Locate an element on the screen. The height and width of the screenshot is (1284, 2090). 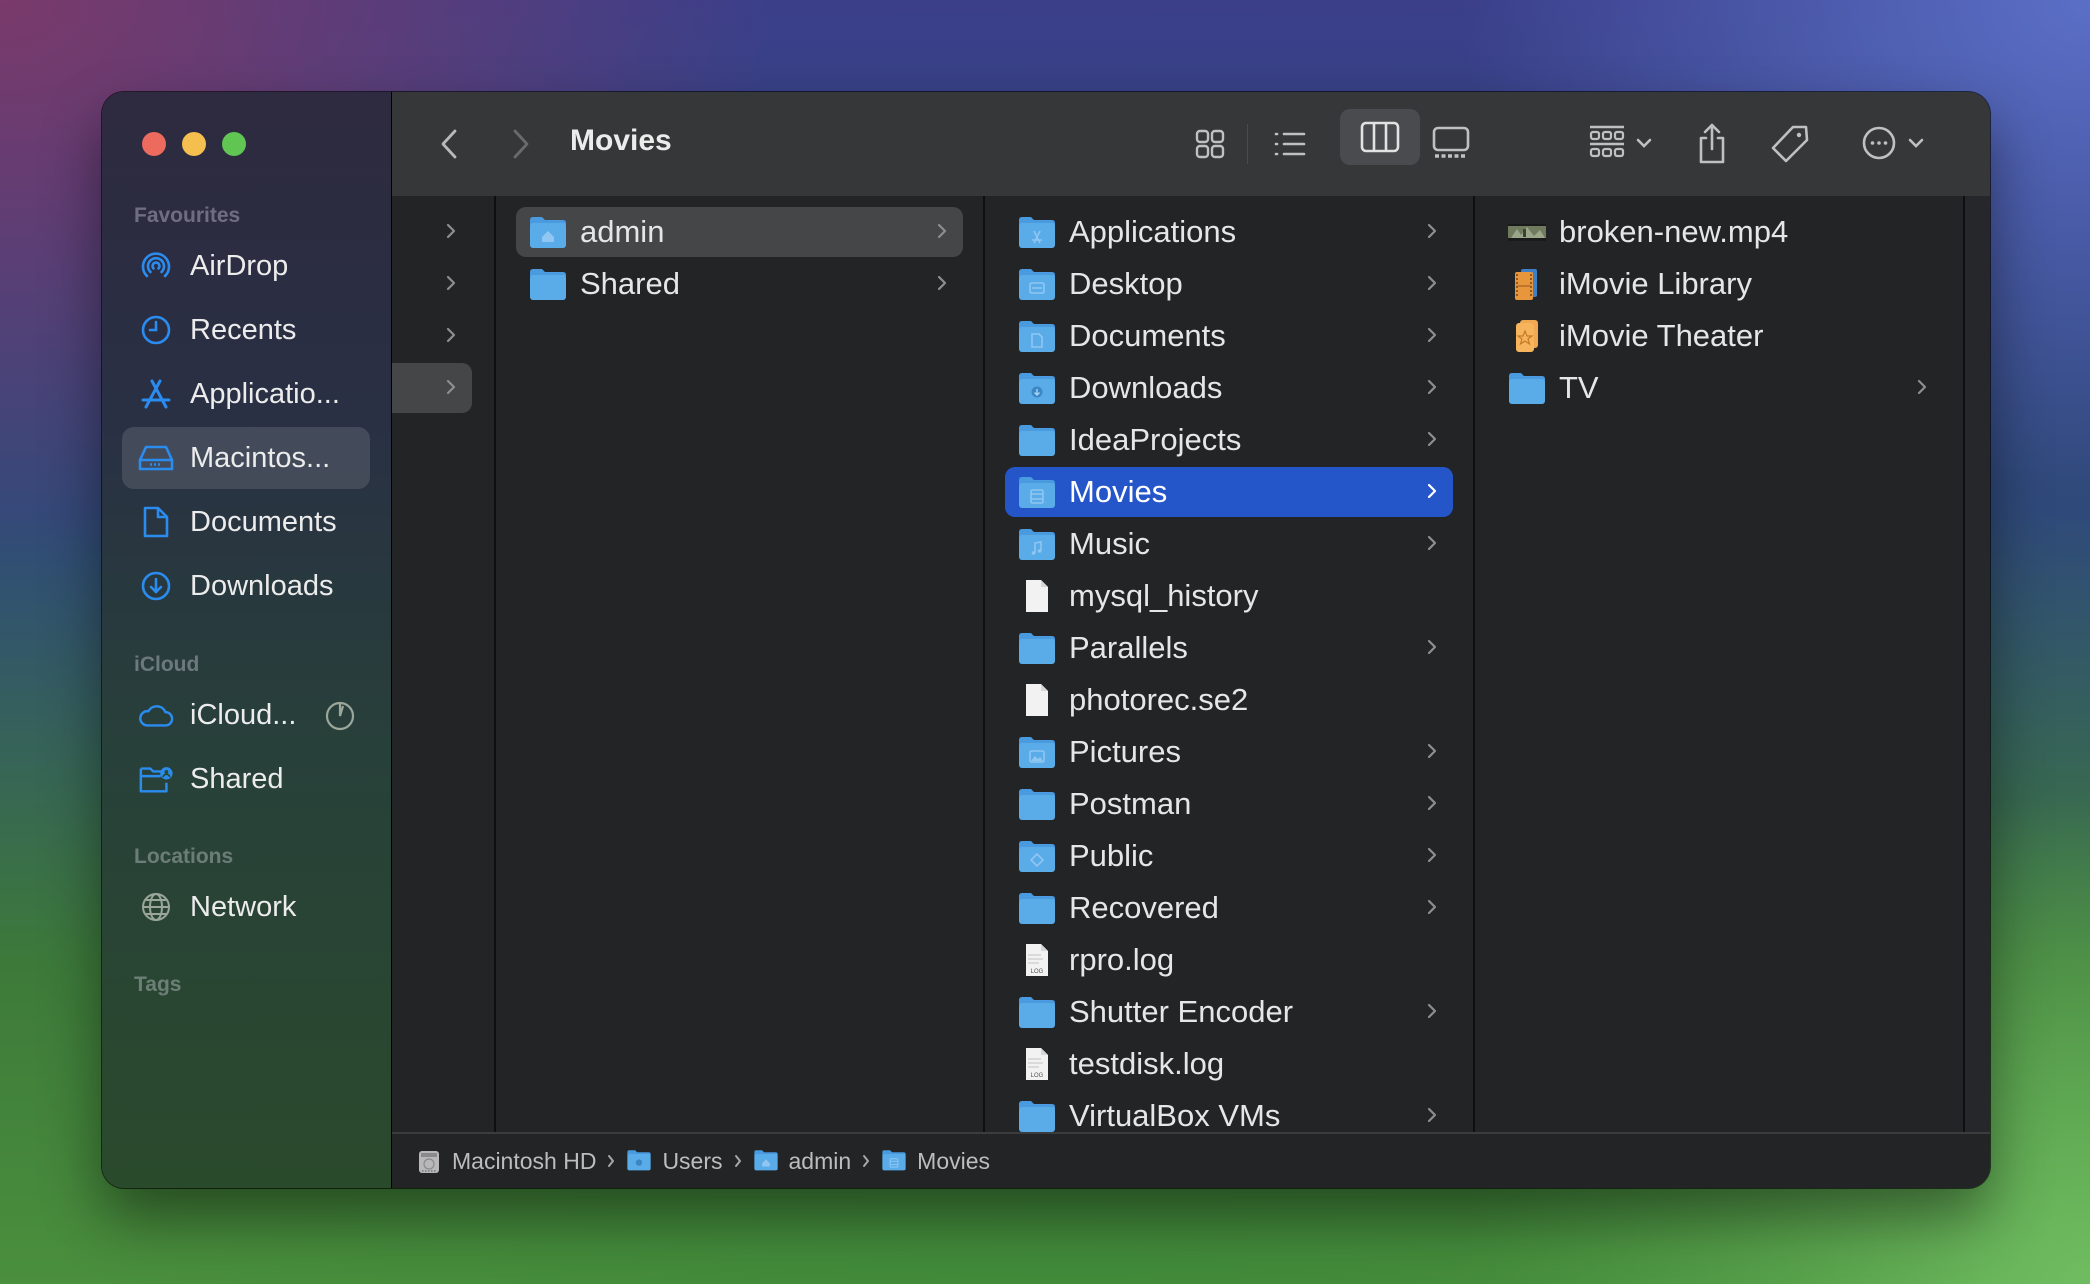
forward-button is located at coordinates (521, 144).